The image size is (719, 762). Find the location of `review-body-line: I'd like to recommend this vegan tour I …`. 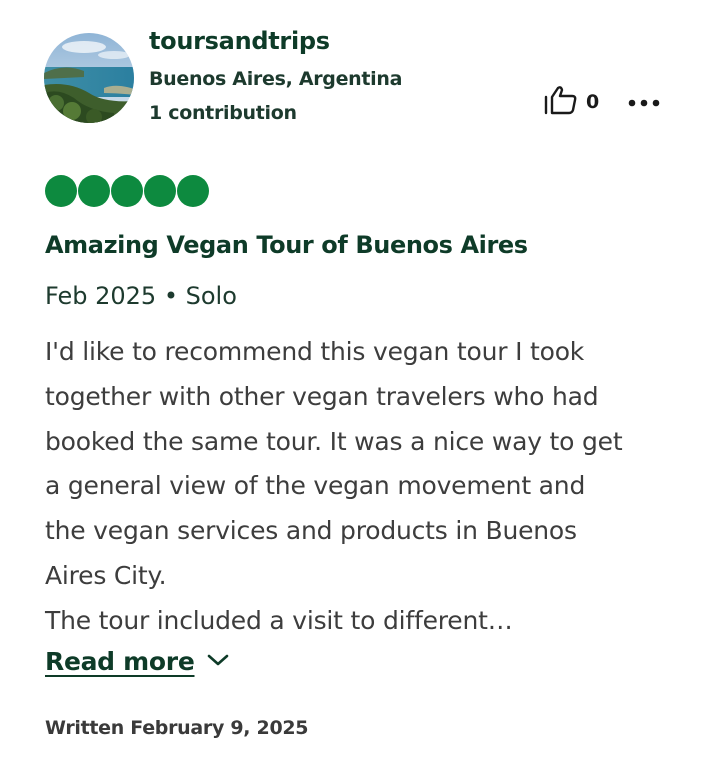

review-body-line: I'd like to recommend this vegan tour I … is located at coordinates (315, 351).